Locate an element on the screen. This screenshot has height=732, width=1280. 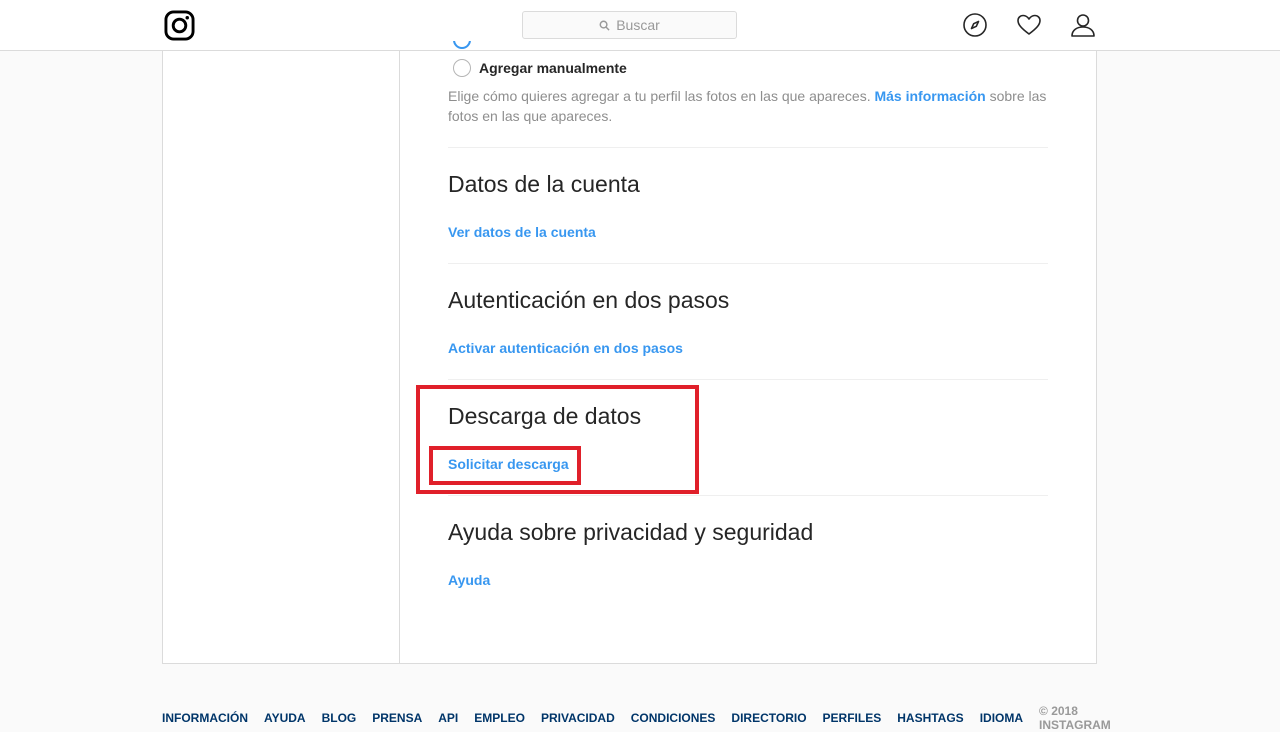
footer-link-language: IDIOMA is located at coordinates (1001, 718).